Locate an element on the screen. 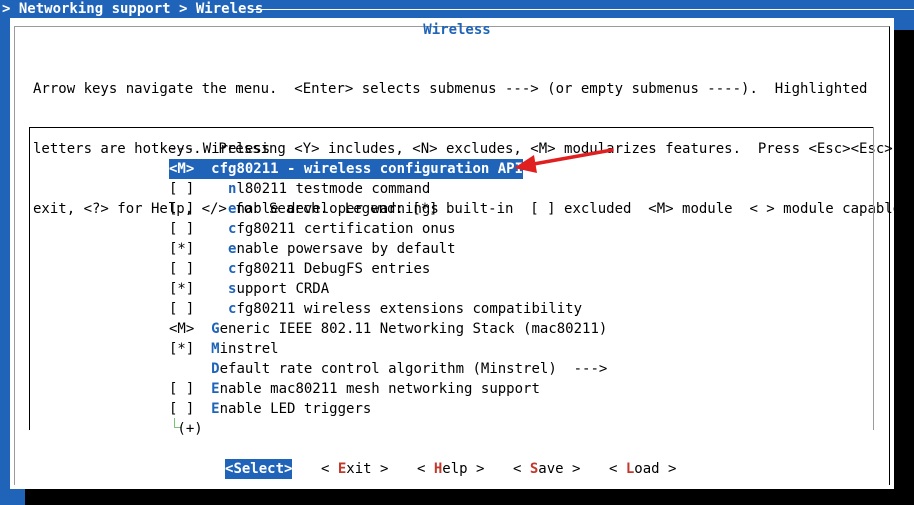 The image size is (914, 505). load-button: < Load > is located at coordinates (642, 469).